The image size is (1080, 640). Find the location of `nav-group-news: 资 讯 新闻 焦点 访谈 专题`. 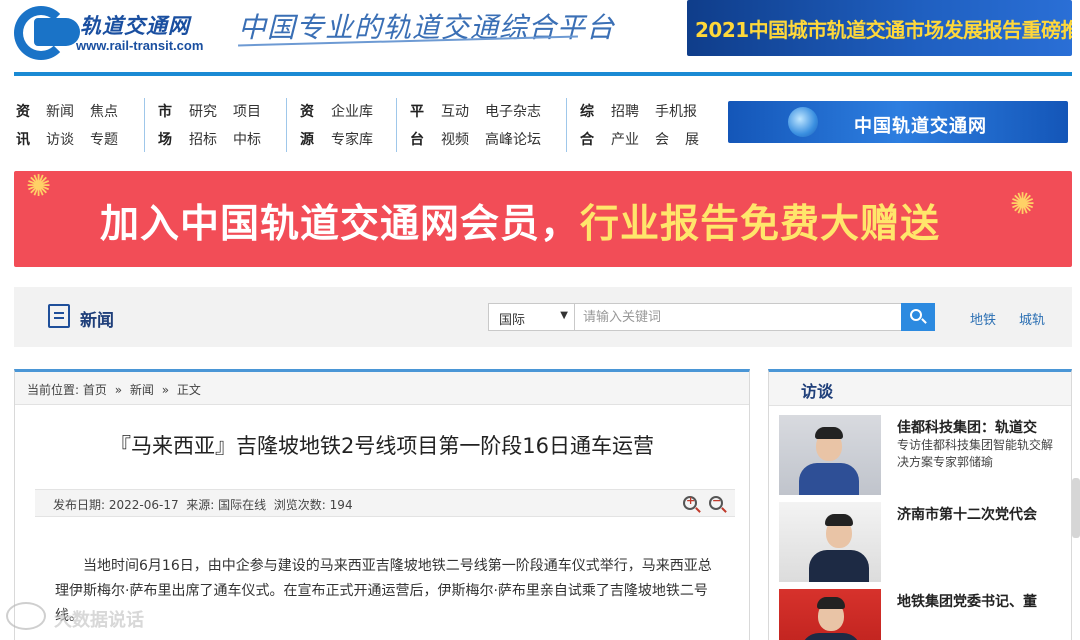

nav-group-news: 资 讯 新闻 焦点 访谈 专题 is located at coordinates (79, 125).